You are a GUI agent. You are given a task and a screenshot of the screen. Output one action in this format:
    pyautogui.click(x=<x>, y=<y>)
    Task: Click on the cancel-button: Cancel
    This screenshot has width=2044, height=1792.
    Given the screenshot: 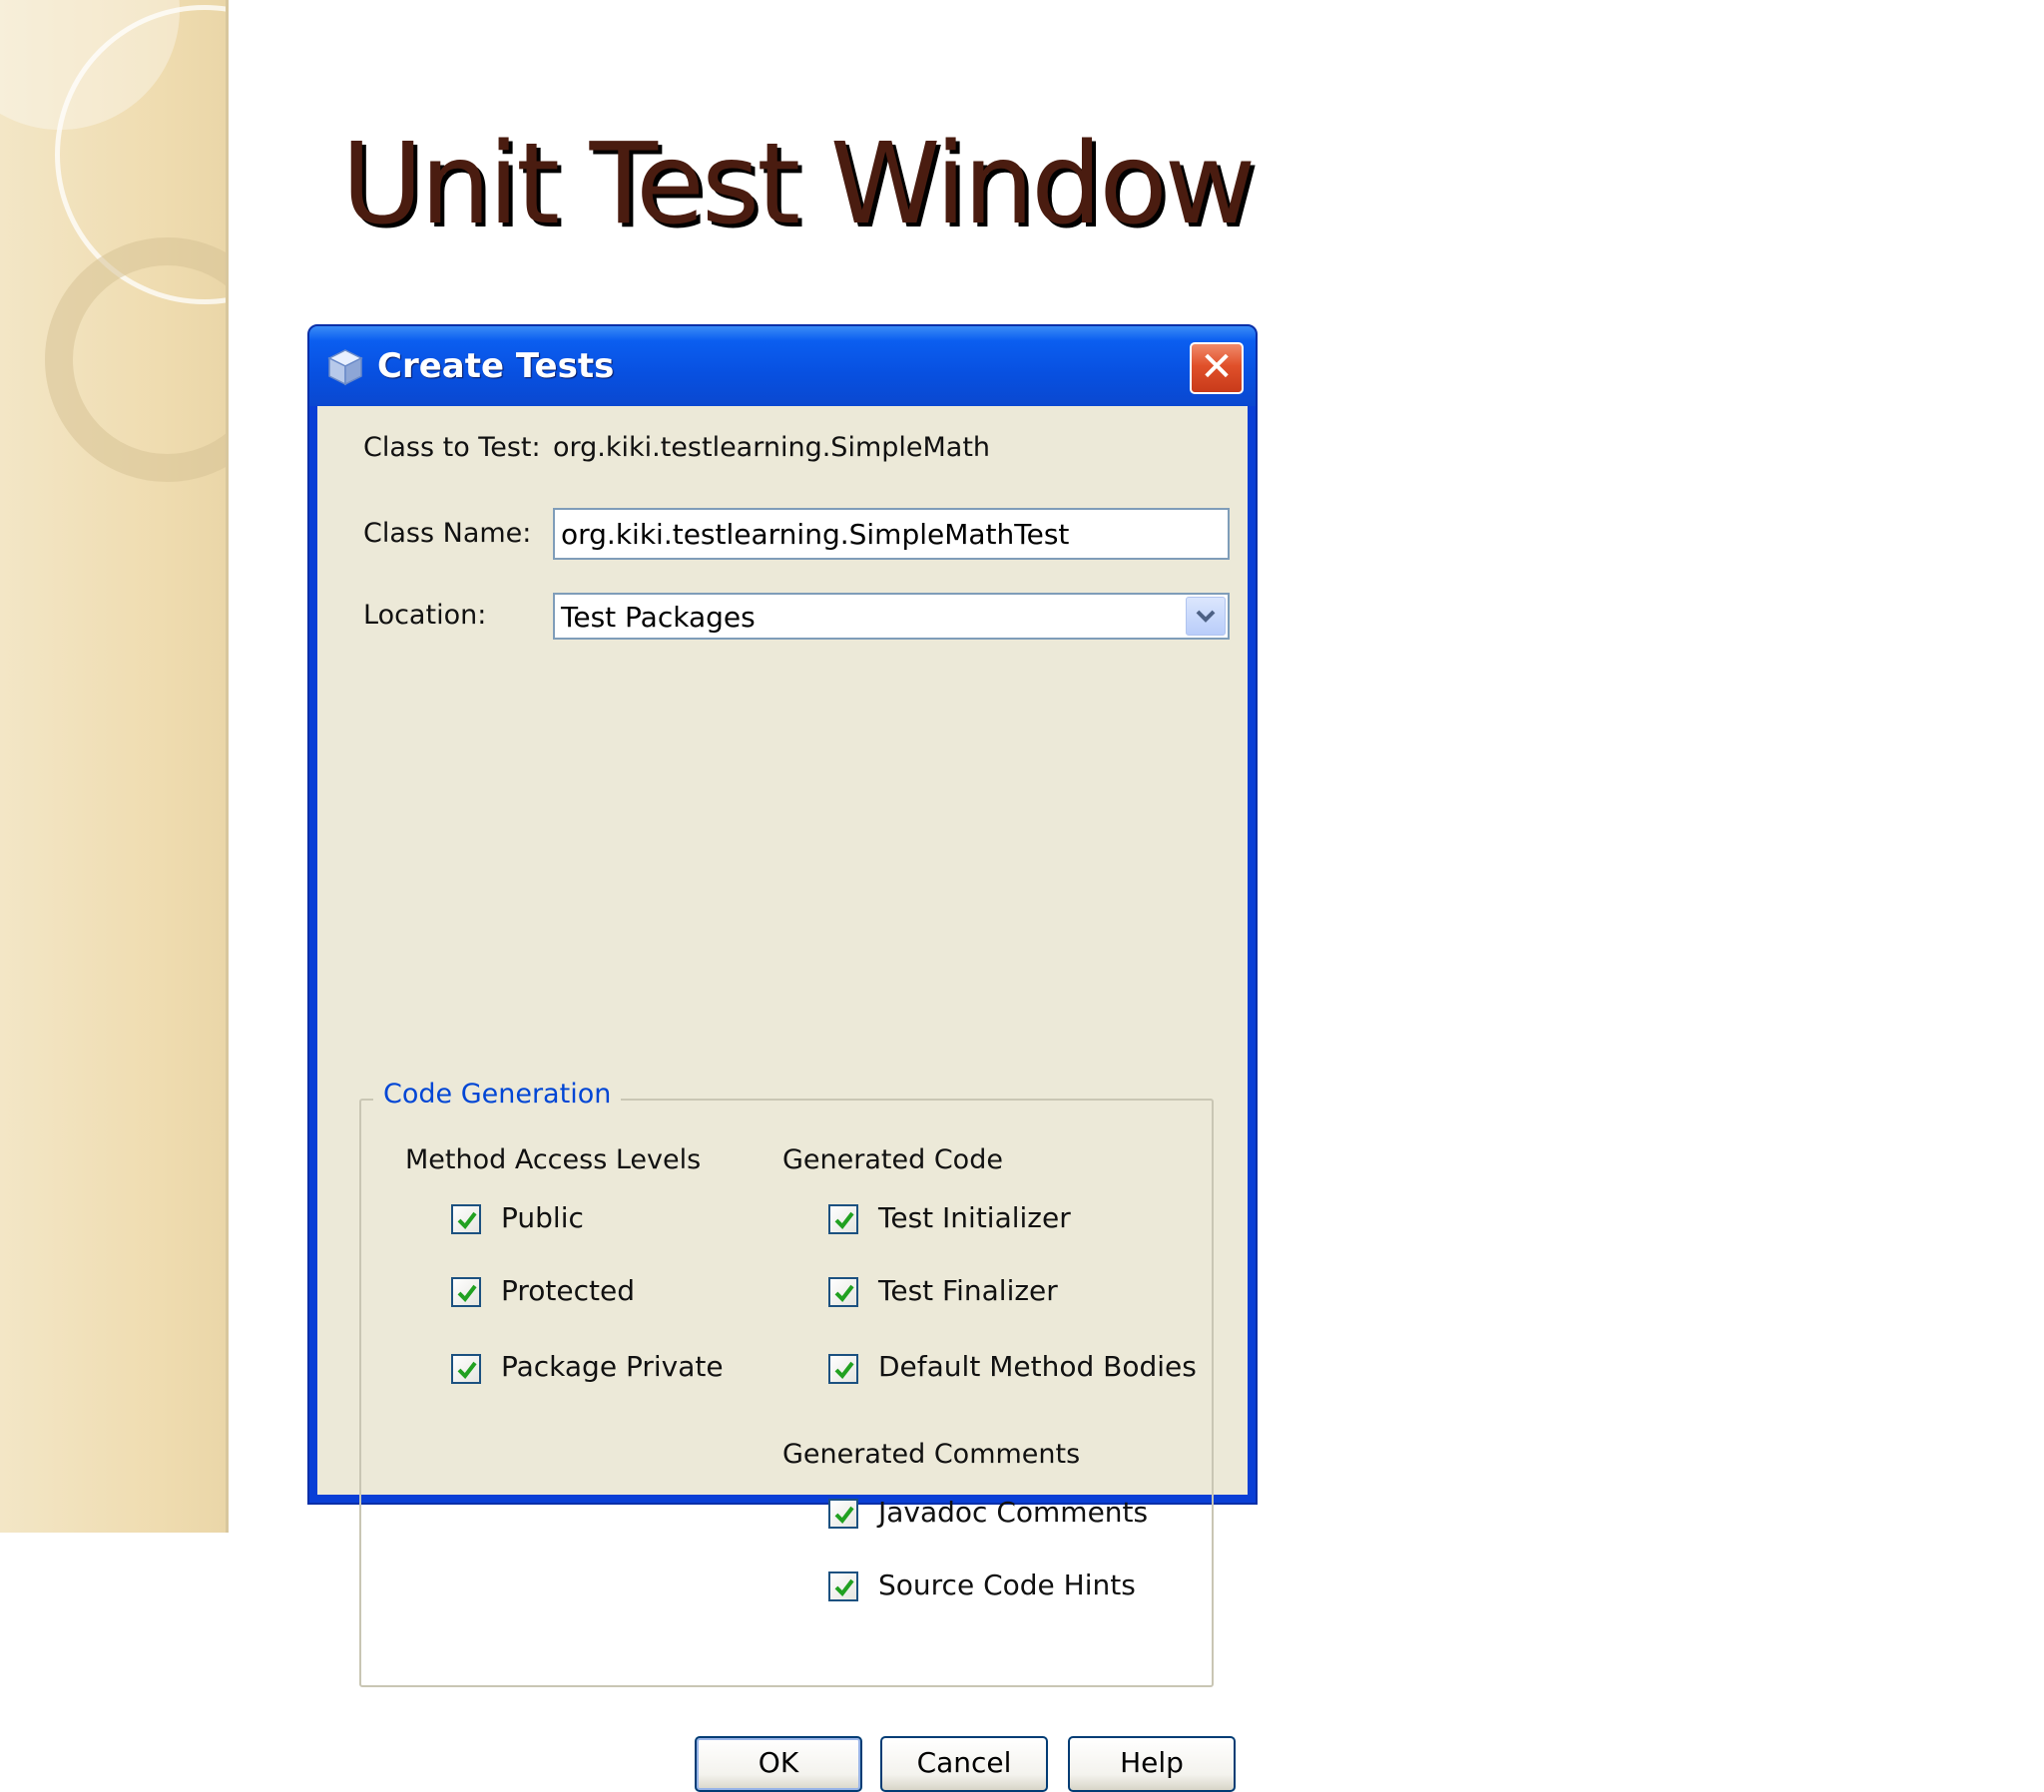 What is the action you would take?
    pyautogui.click(x=964, y=1764)
    